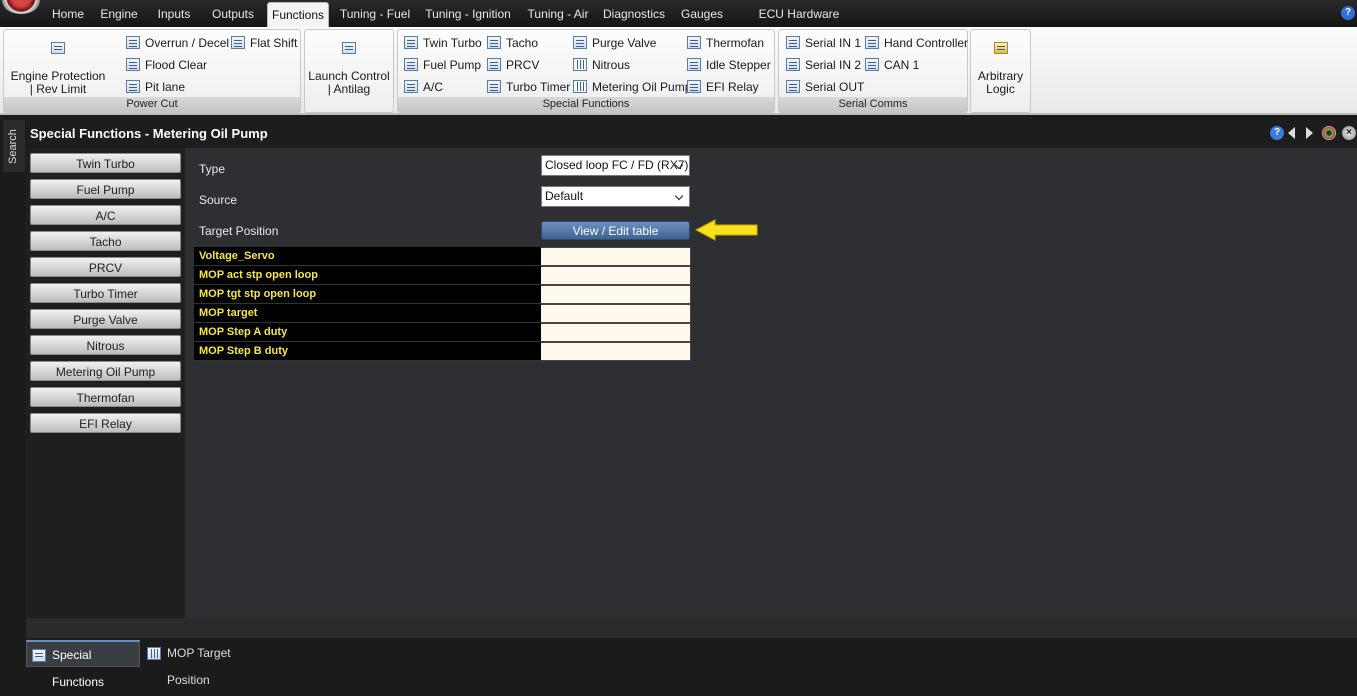 The image size is (1357, 696). What do you see at coordinates (580, 64) in the screenshot?
I see `grid-icon` at bounding box center [580, 64].